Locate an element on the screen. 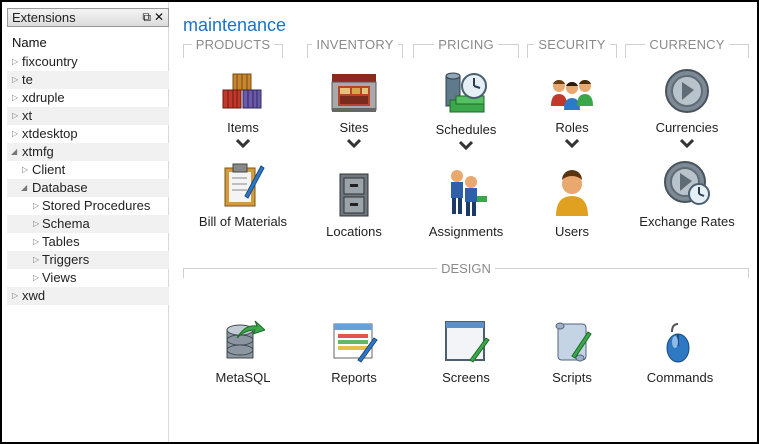 The height and width of the screenshot is (444, 759). metasql-button: MetaSQL is located at coordinates (243, 353).